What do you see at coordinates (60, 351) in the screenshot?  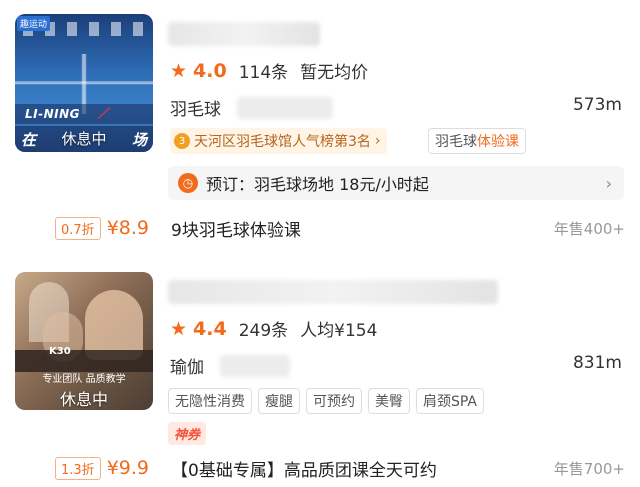 I see `brand-label: K30` at bounding box center [60, 351].